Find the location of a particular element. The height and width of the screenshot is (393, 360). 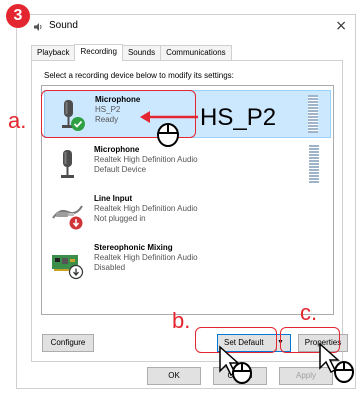

window-title: Sound is located at coordinates (63, 25).